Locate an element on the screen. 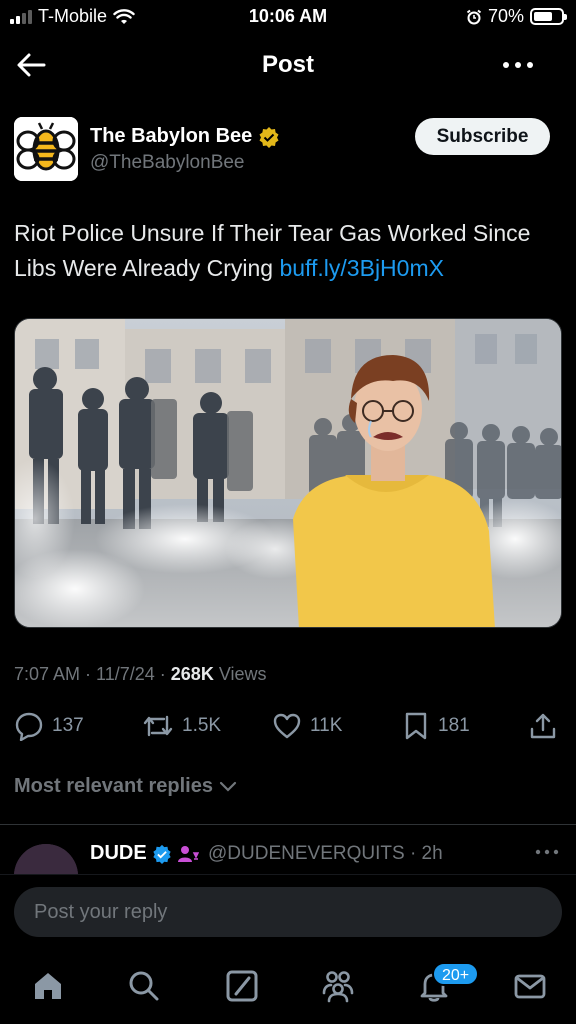  battery-percent: 70% is located at coordinates (505, 16).